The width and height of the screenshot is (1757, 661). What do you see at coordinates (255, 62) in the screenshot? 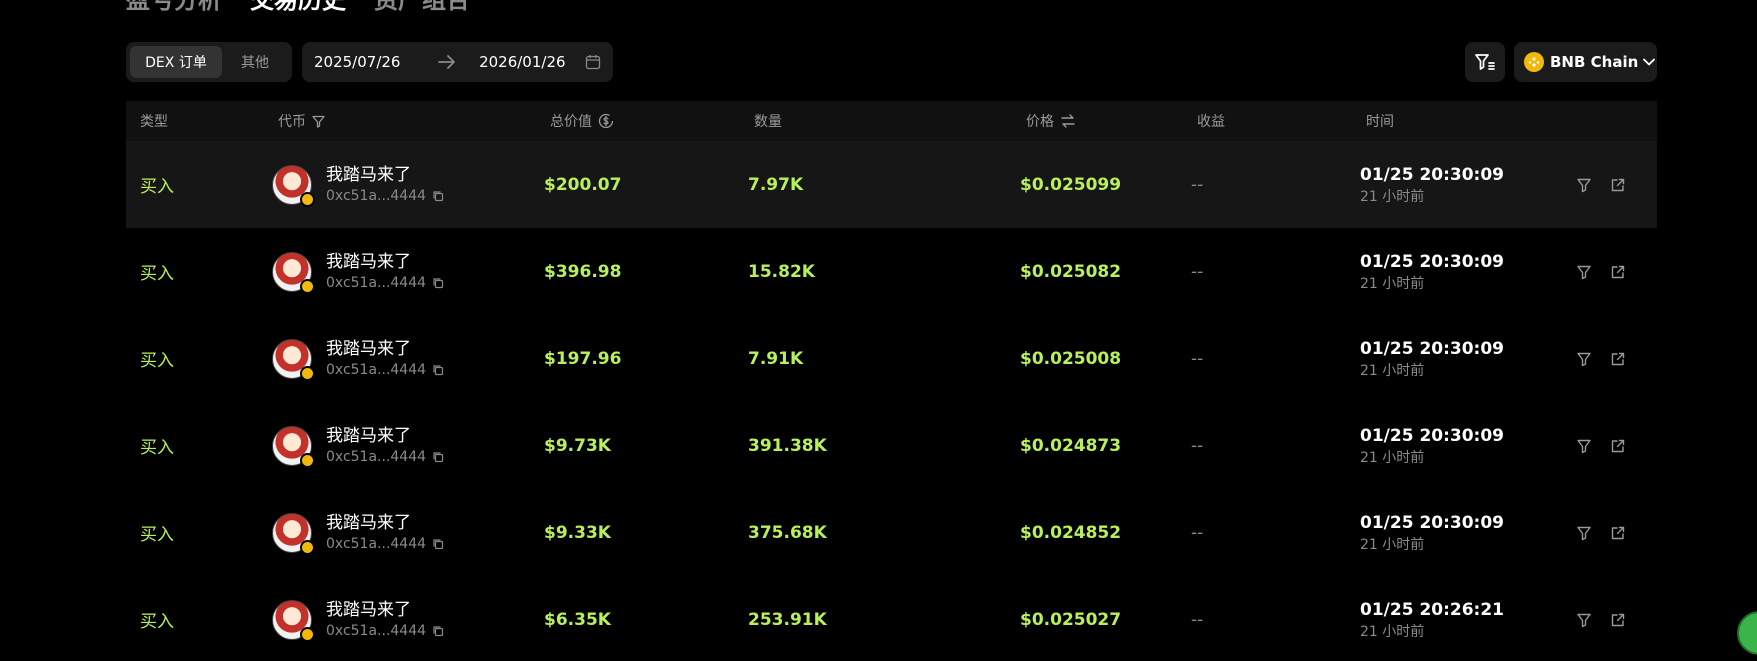
I see `segment-other: 其他` at bounding box center [255, 62].